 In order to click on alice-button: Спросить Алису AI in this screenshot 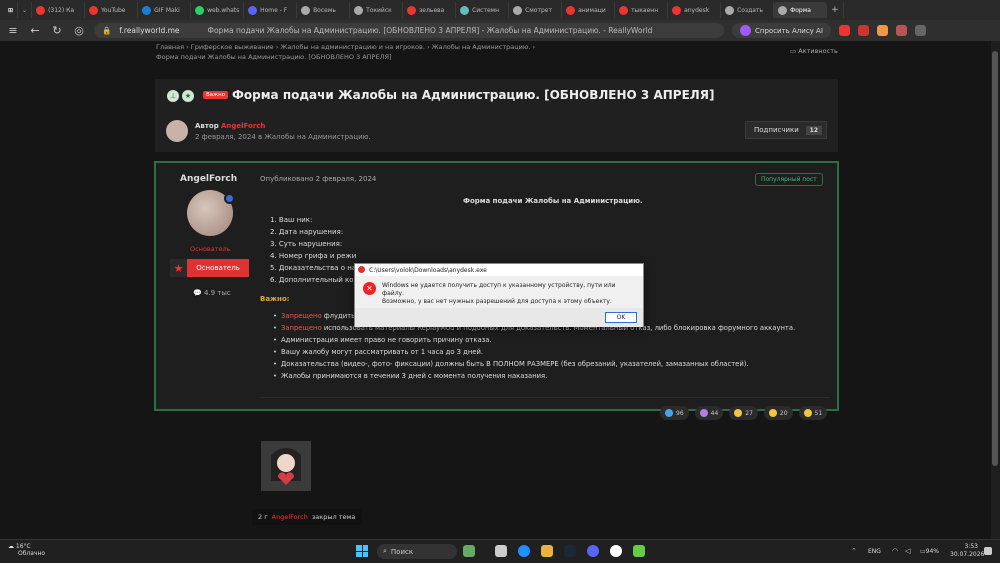, I will do `click(781, 30)`.